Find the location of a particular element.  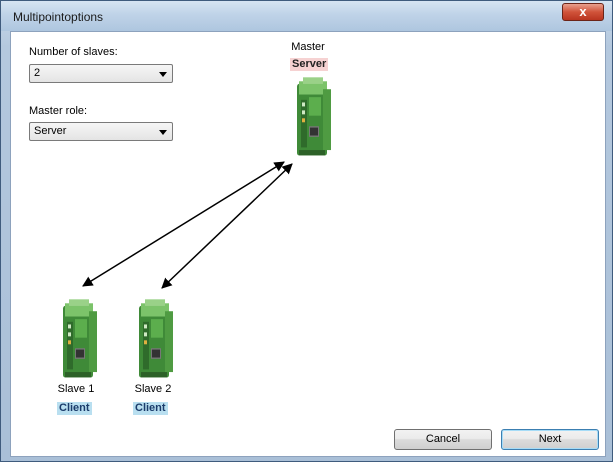

slave-1-role-badge: Client is located at coordinates (74, 408).